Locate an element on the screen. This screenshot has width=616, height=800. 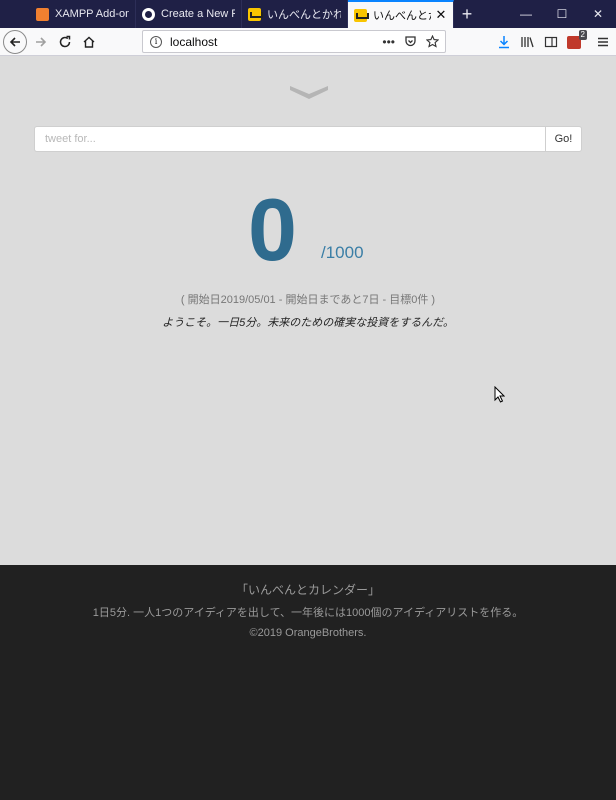
close-window-button: ✕ is located at coordinates (598, 14).